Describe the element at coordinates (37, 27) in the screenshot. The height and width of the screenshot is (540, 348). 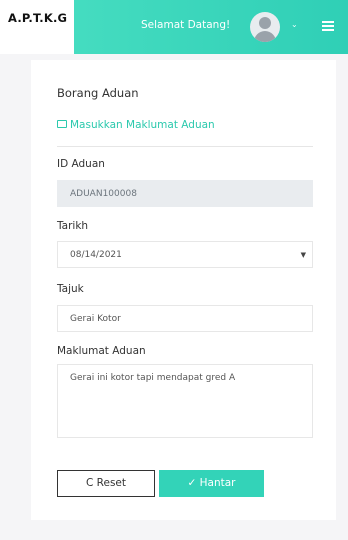
I see `brand: A.P.T.K.G` at that location.